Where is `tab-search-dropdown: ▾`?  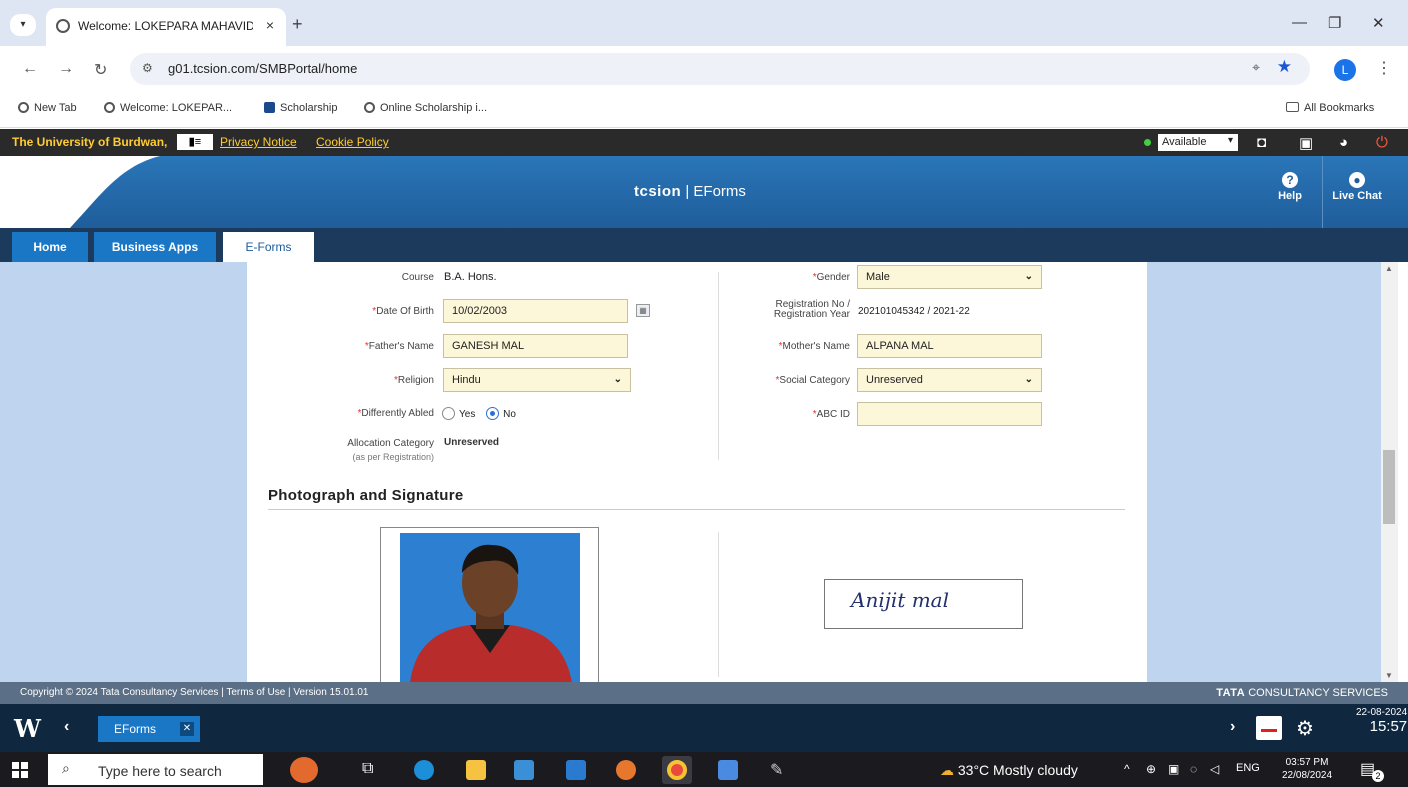
tab-search-dropdown: ▾ is located at coordinates (23, 25).